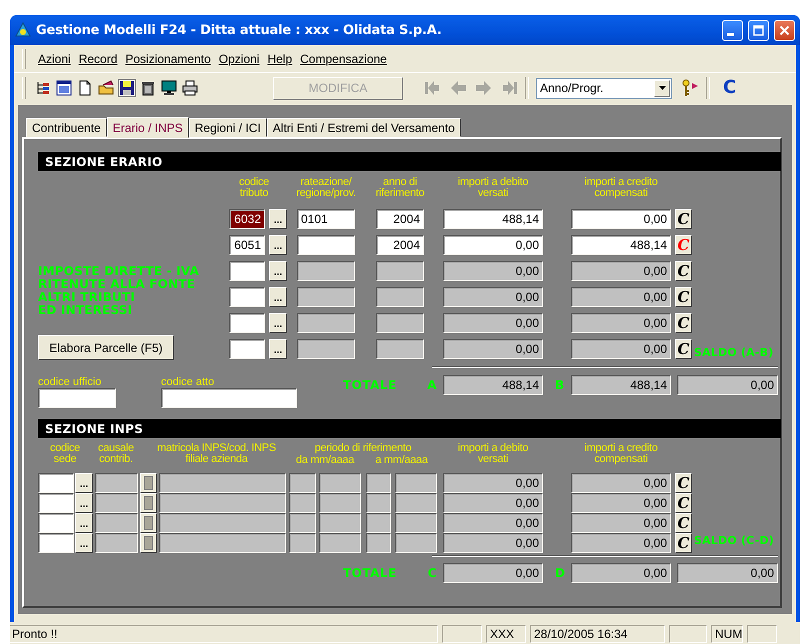  What do you see at coordinates (54, 59) in the screenshot?
I see `menu-item: Azioni` at bounding box center [54, 59].